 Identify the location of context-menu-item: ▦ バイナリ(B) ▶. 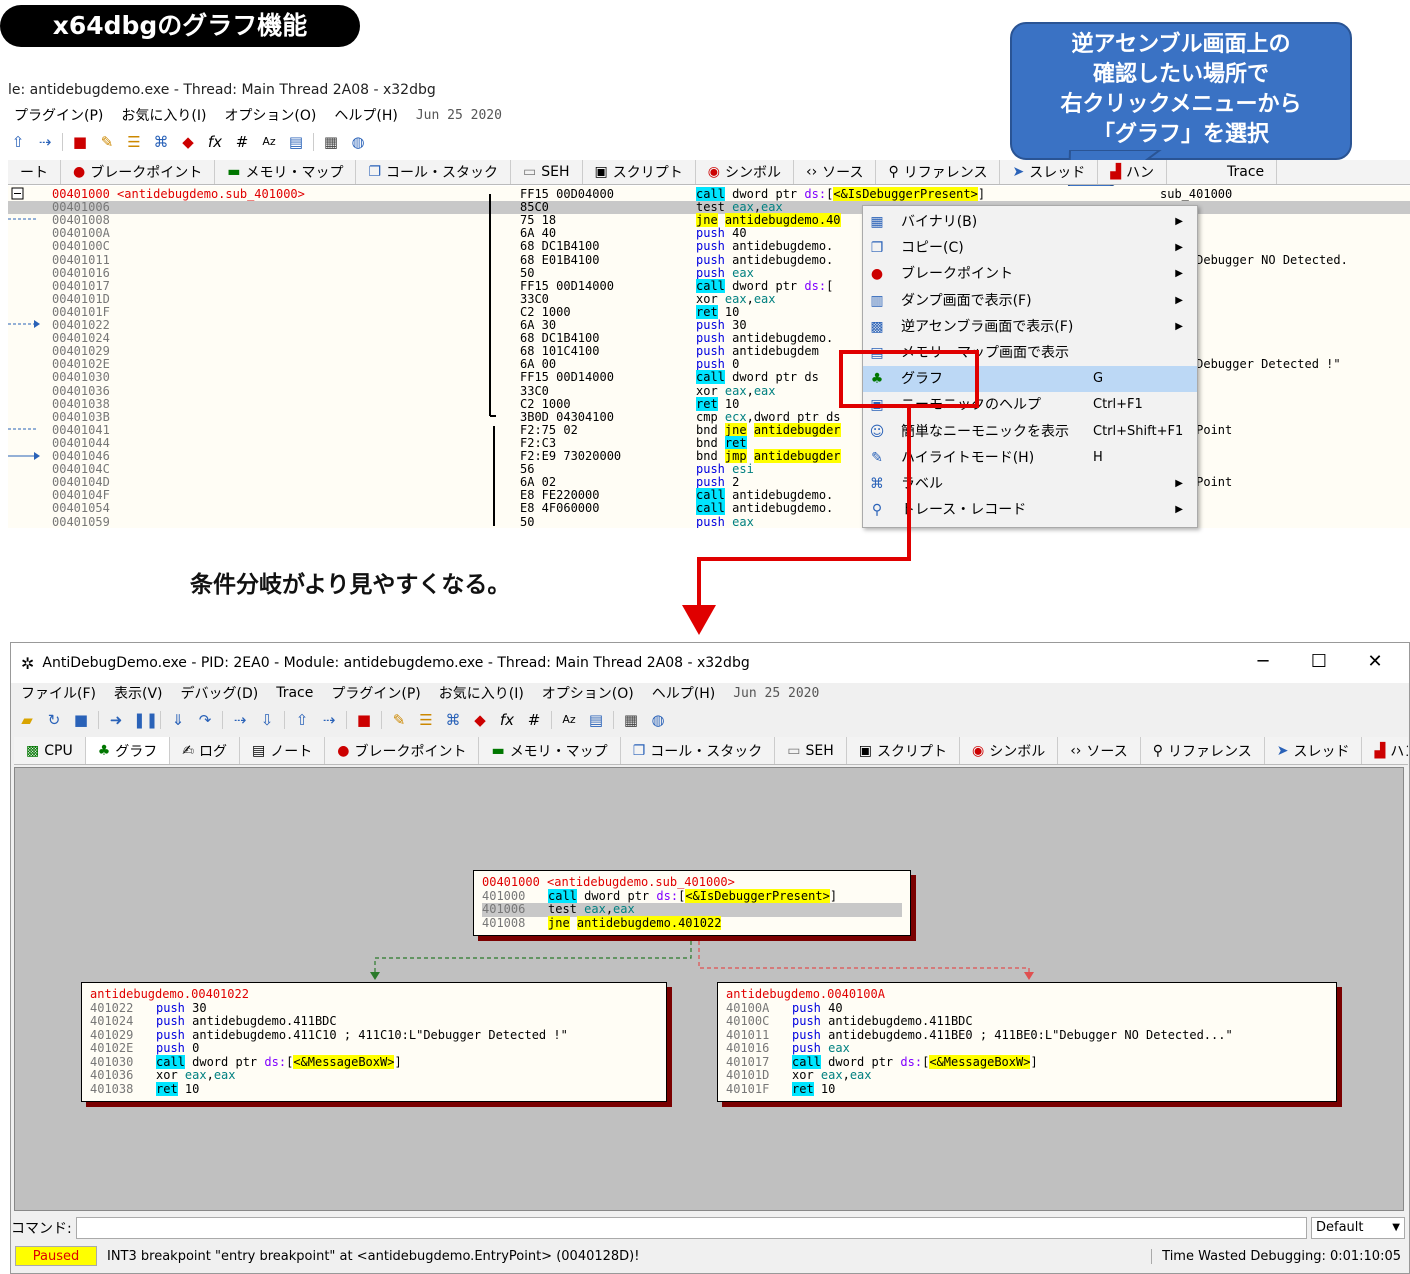
(1030, 222).